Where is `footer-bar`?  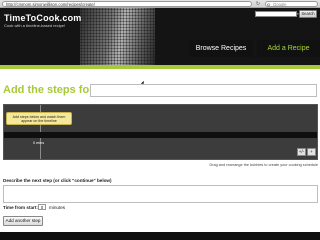
footer-bar is located at coordinates (160, 236).